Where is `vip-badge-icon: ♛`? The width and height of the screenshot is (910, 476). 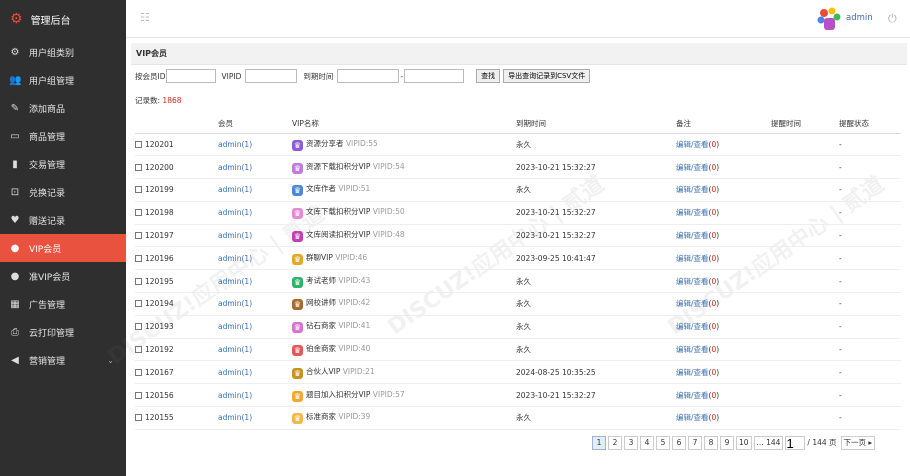
vip-badge-icon: ♛ is located at coordinates (297, 259).